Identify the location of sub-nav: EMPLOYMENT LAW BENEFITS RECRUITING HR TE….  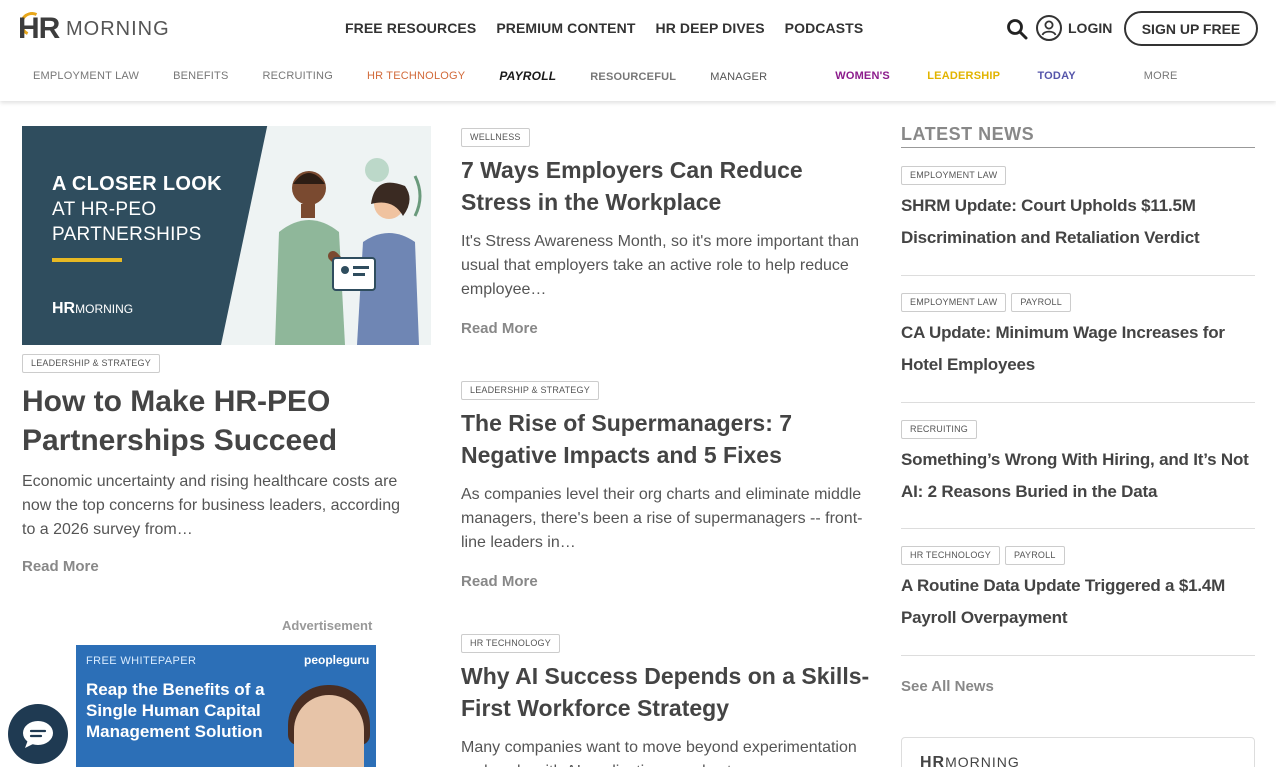
(622, 76).